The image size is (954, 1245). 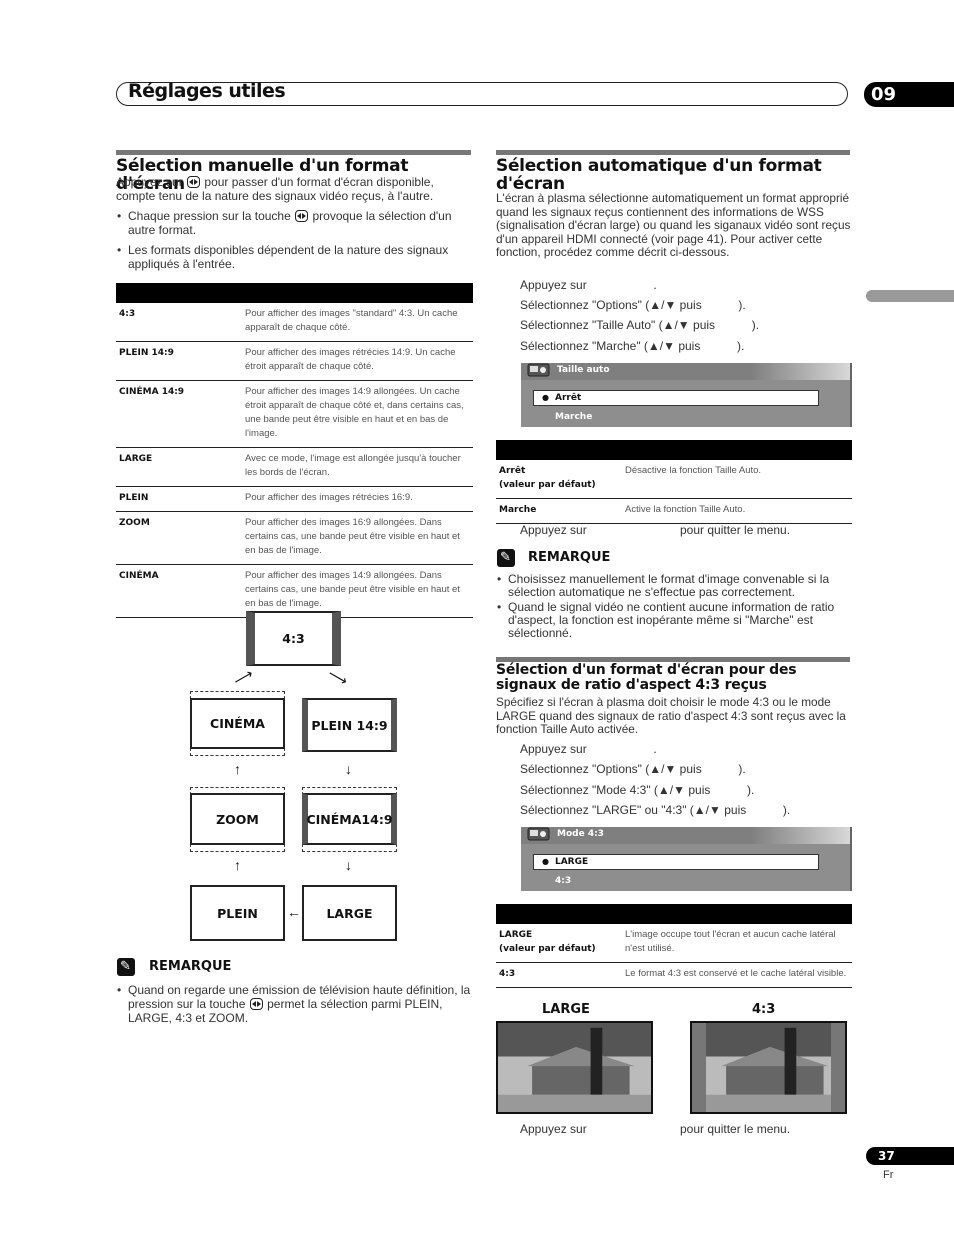 I want to click on osd-title: Taille auto, so click(x=583, y=370).